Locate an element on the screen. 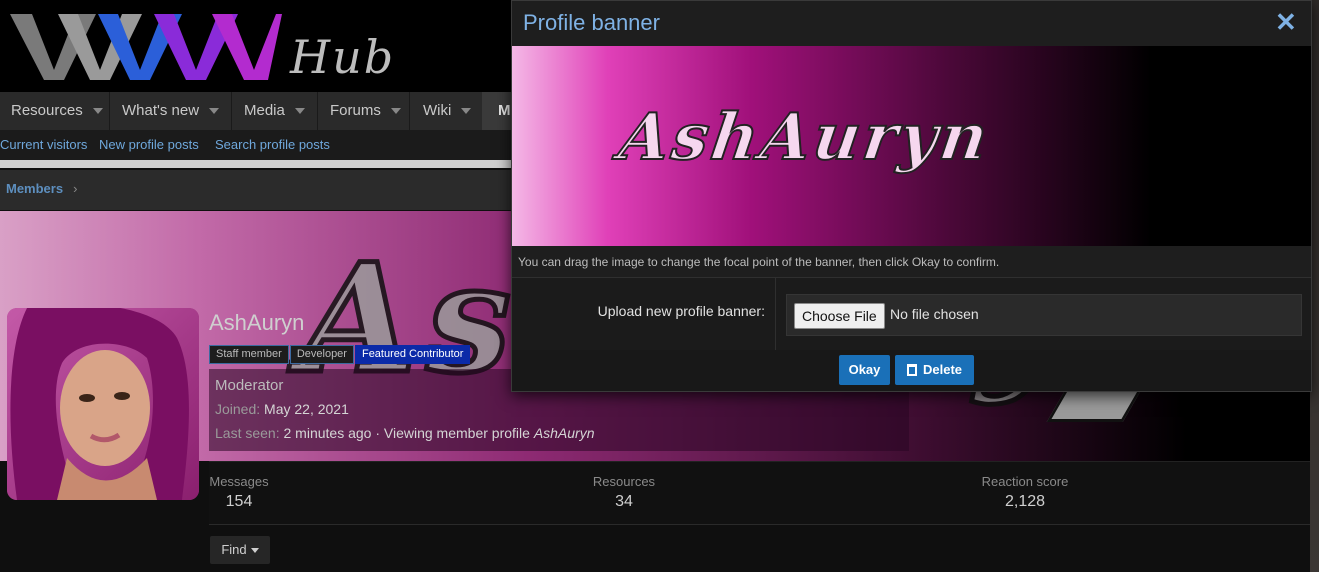 This screenshot has width=1319, height=572. stat-reaction-score: Reaction score 2,128 is located at coordinates (1025, 492).